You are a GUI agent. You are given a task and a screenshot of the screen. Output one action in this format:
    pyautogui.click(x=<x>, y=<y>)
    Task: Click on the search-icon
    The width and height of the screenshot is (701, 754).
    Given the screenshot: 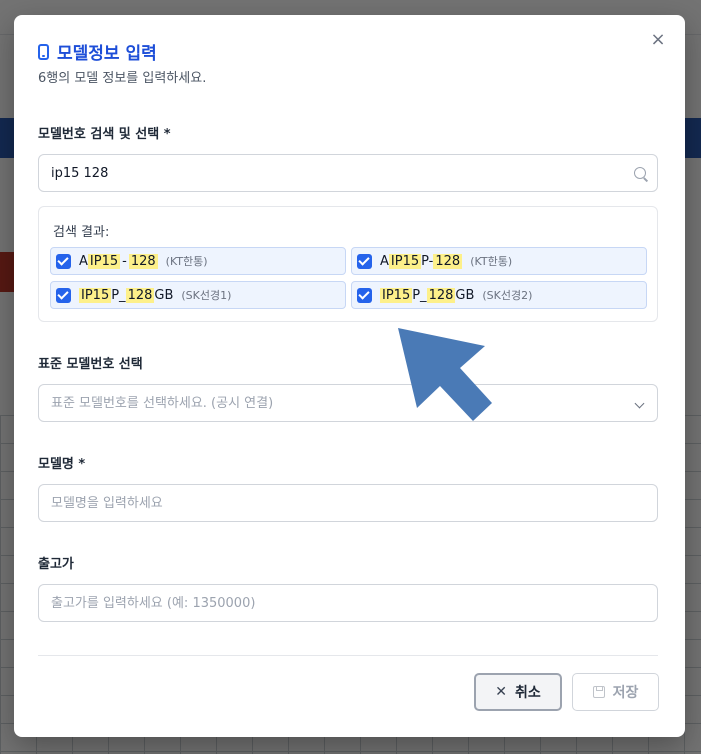 What is the action you would take?
    pyautogui.click(x=640, y=173)
    